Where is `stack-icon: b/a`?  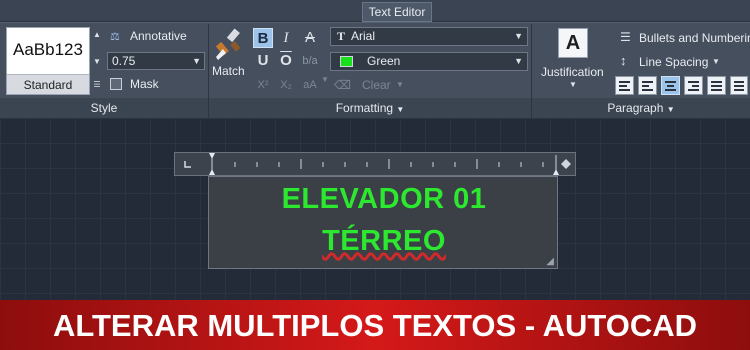 stack-icon: b/a is located at coordinates (310, 61).